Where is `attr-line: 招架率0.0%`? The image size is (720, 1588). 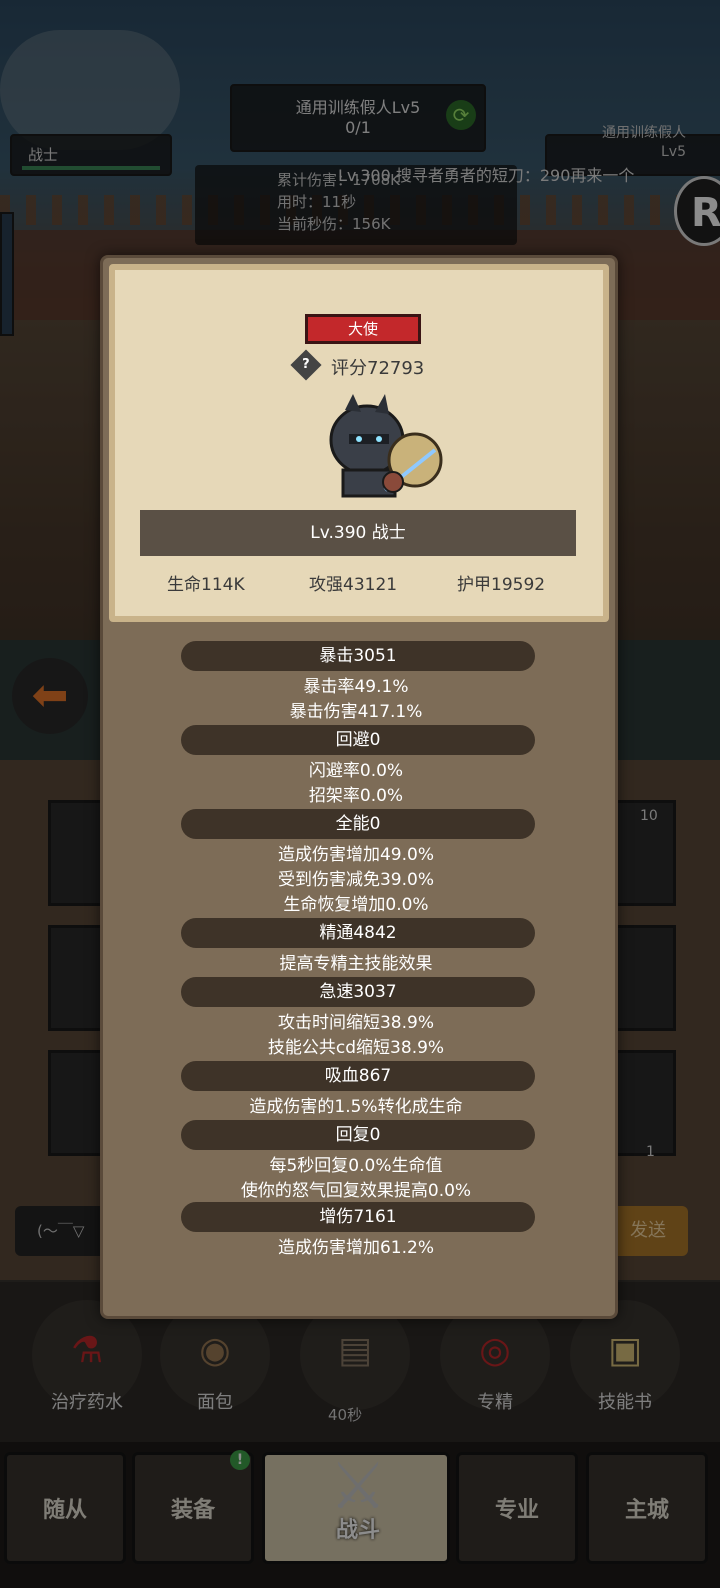 attr-line: 招架率0.0% is located at coordinates (356, 796).